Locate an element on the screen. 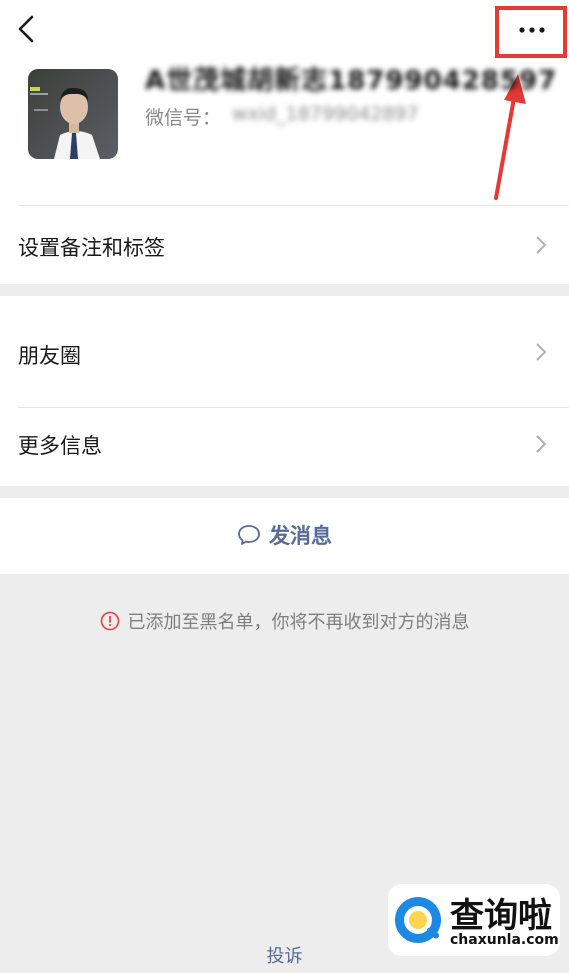 Image resolution: width=569 pixels, height=973 pixels. avatar is located at coordinates (73, 114).